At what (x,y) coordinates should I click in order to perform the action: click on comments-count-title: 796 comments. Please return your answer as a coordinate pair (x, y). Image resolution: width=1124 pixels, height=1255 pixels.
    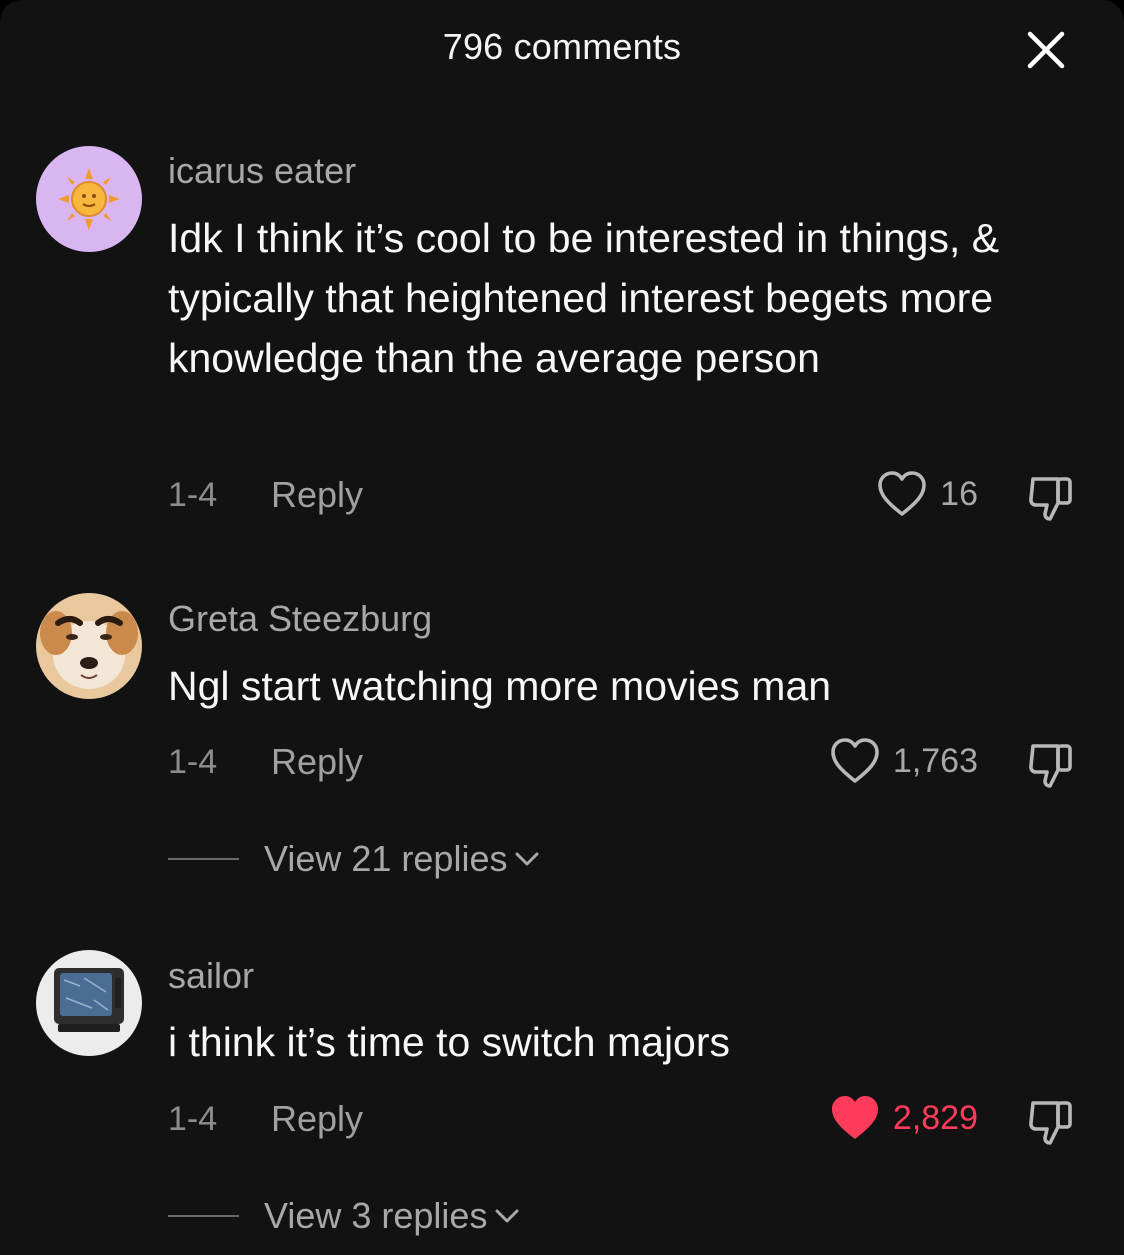
    Looking at the image, I should click on (562, 46).